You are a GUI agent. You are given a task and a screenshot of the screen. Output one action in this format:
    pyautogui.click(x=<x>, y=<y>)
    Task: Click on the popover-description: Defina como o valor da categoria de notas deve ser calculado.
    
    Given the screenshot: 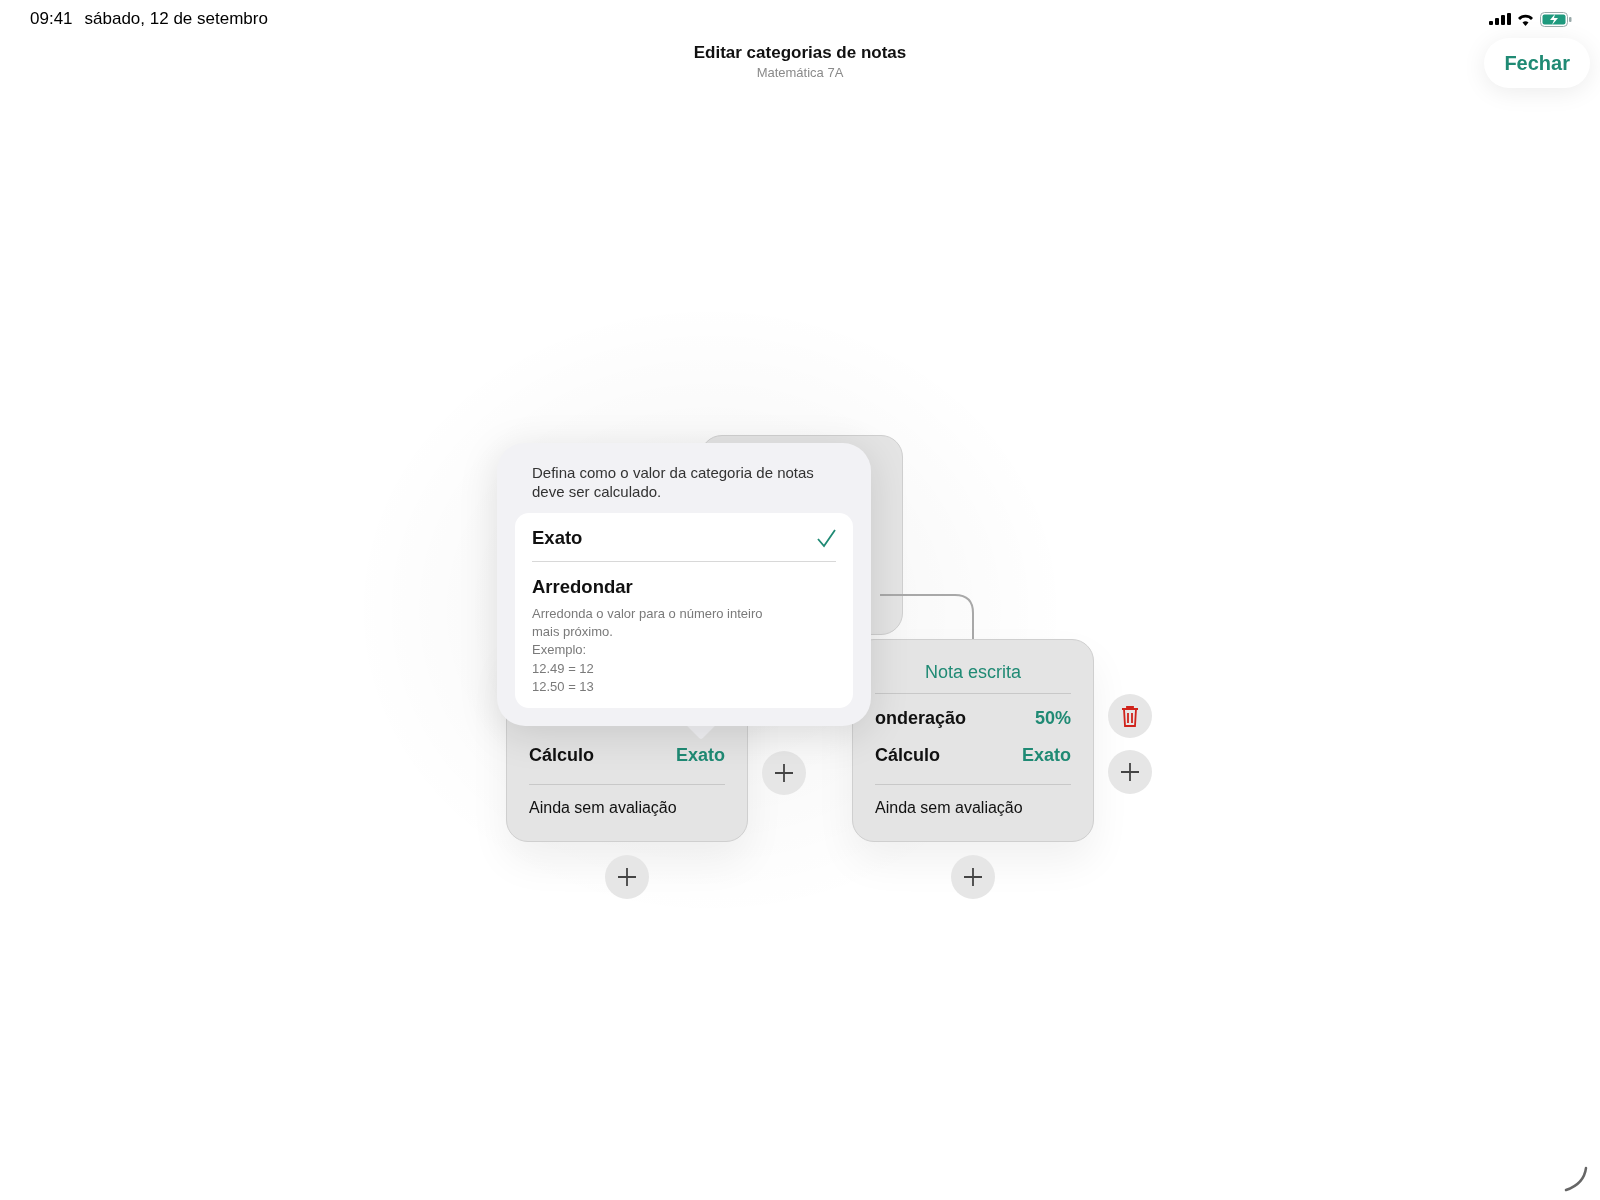 What is the action you would take?
    pyautogui.click(x=673, y=482)
    